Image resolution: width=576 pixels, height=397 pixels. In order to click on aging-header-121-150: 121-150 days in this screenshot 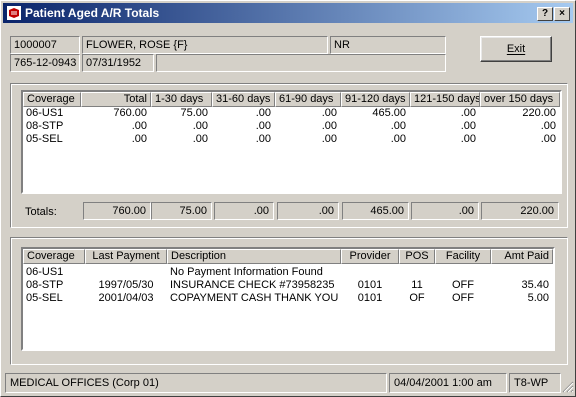, I will do `click(445, 99)`.